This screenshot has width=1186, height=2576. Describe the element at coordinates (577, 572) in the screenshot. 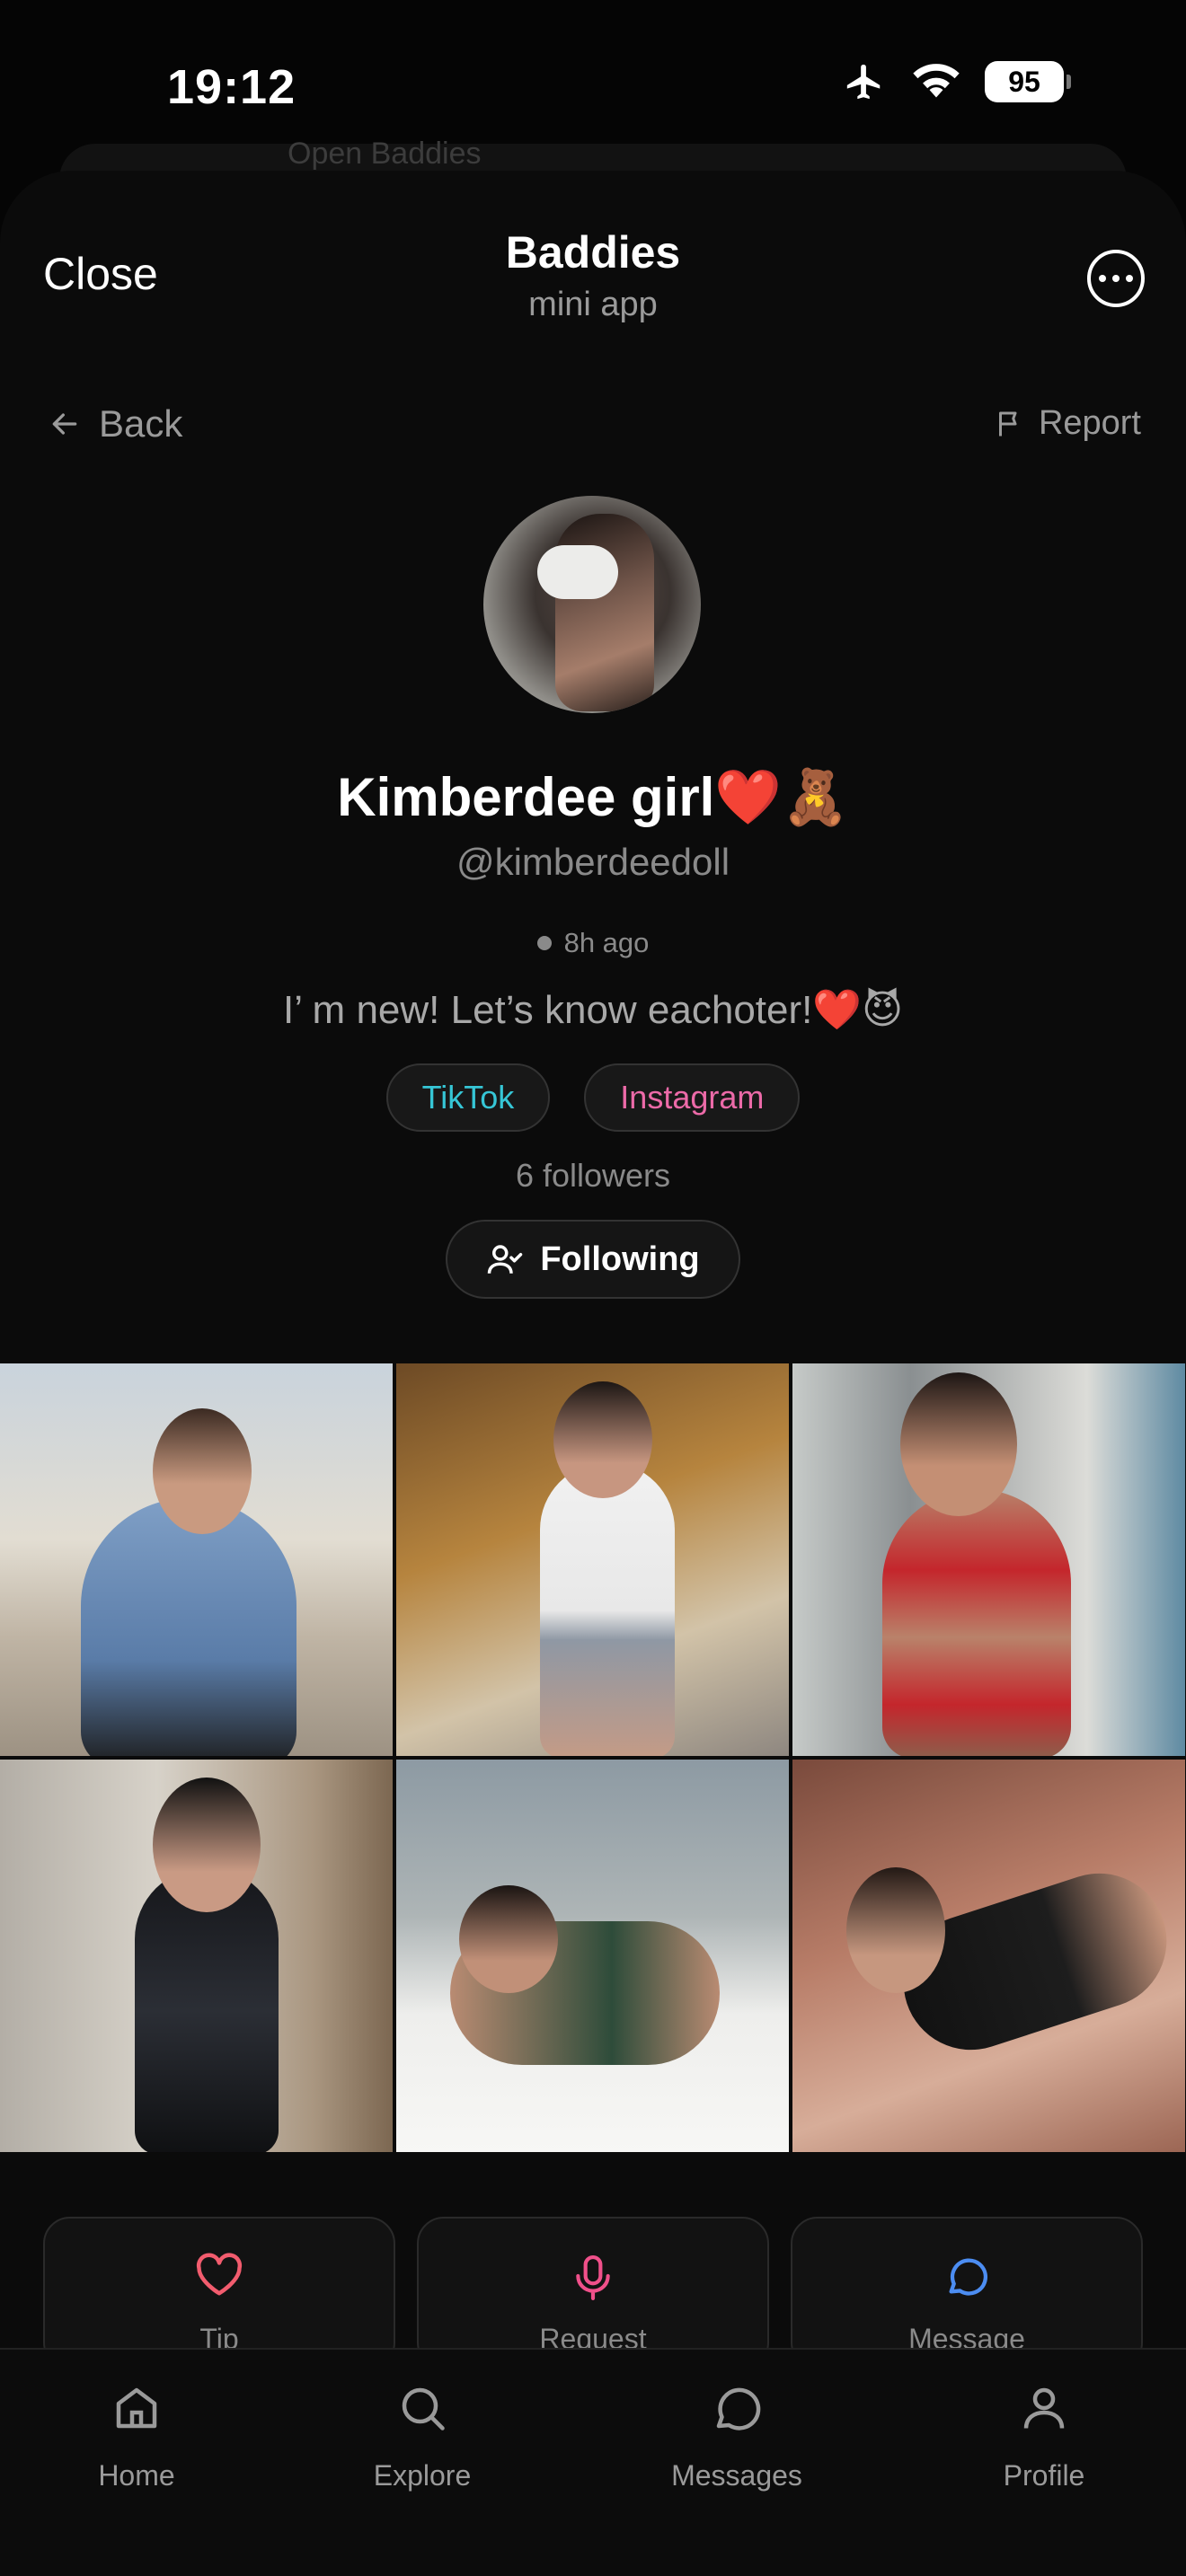

I see `avatar-top` at that location.